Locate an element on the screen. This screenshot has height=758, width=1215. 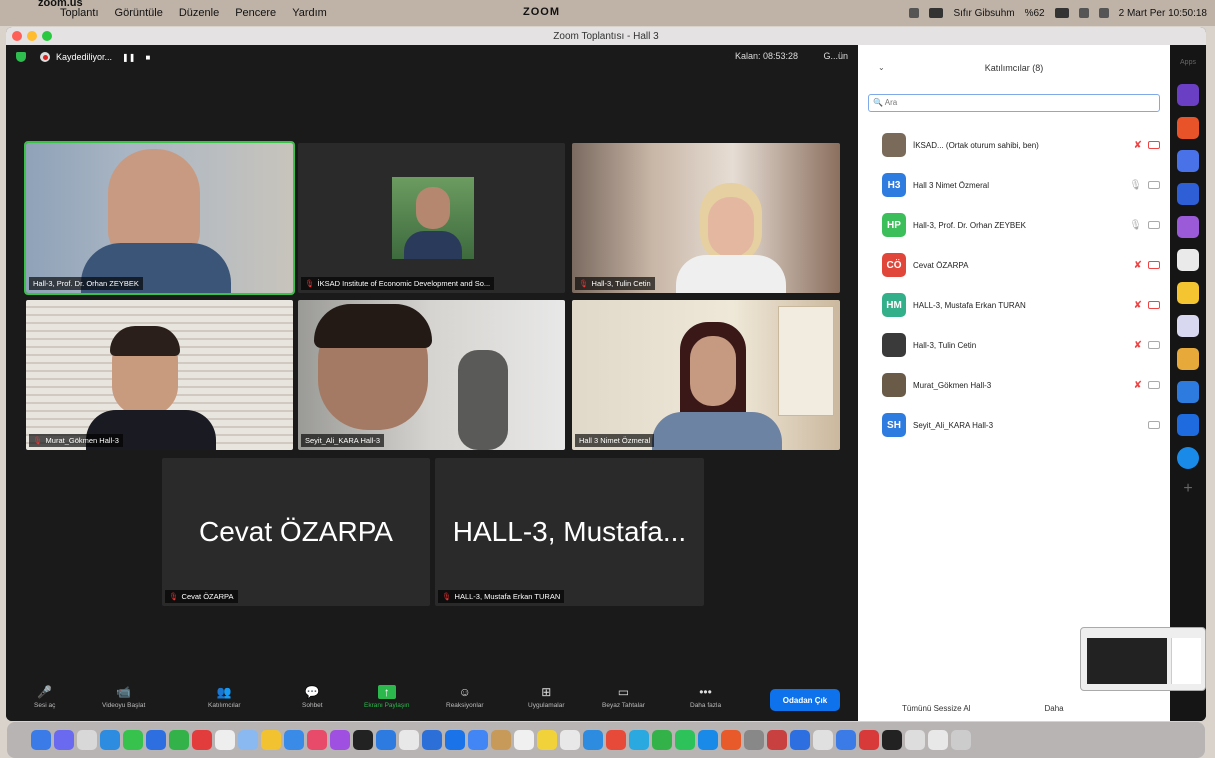
zoom-icon is located at coordinates (593, 740).